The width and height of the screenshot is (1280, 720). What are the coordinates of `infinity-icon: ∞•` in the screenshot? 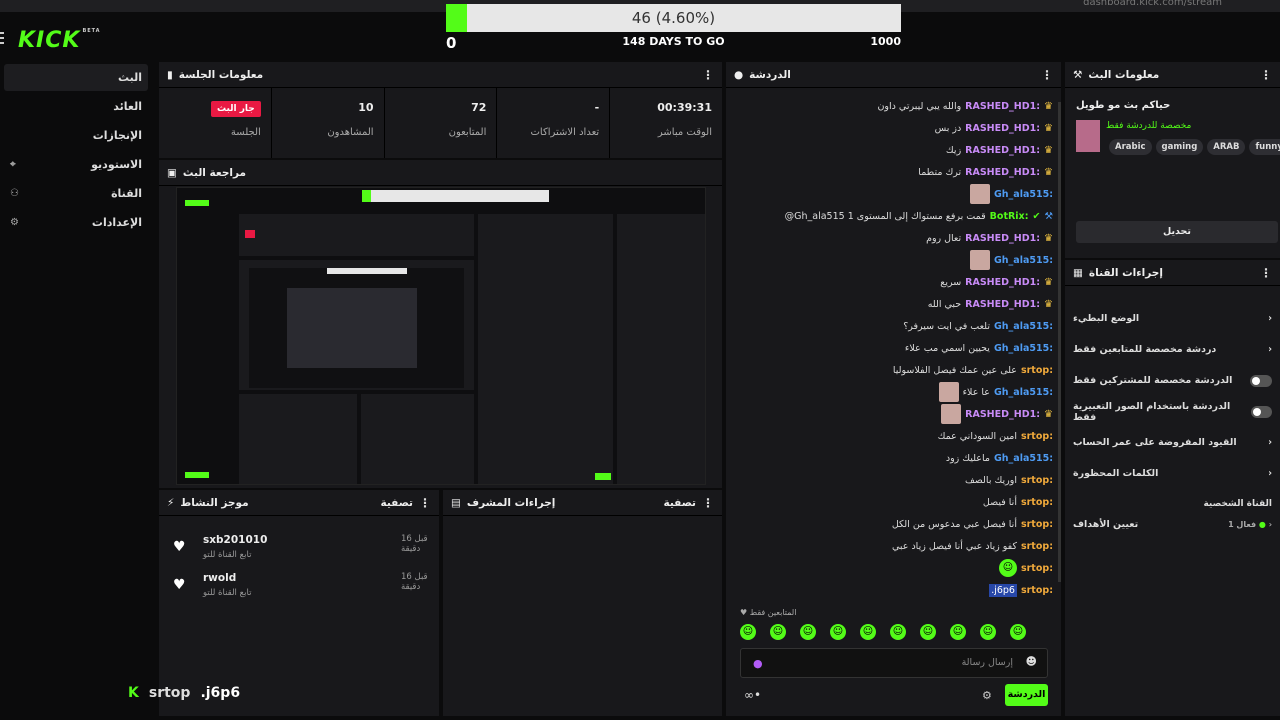 It's located at (752, 695).